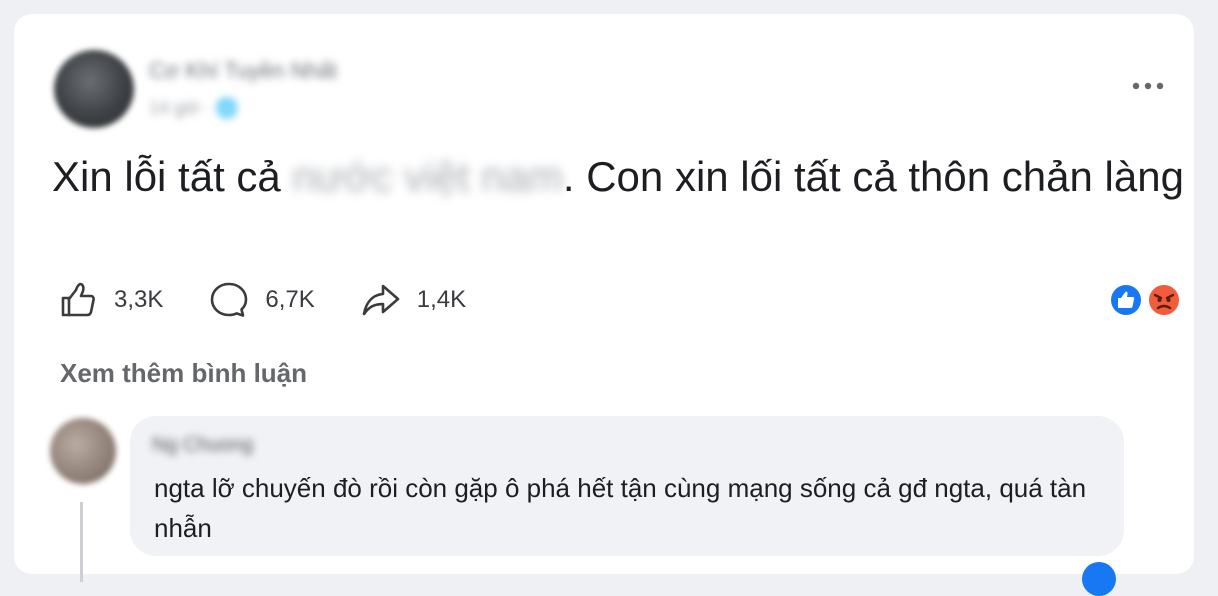 The image size is (1218, 596). Describe the element at coordinates (441, 299) in the screenshot. I see `share-count: 1,4K` at that location.